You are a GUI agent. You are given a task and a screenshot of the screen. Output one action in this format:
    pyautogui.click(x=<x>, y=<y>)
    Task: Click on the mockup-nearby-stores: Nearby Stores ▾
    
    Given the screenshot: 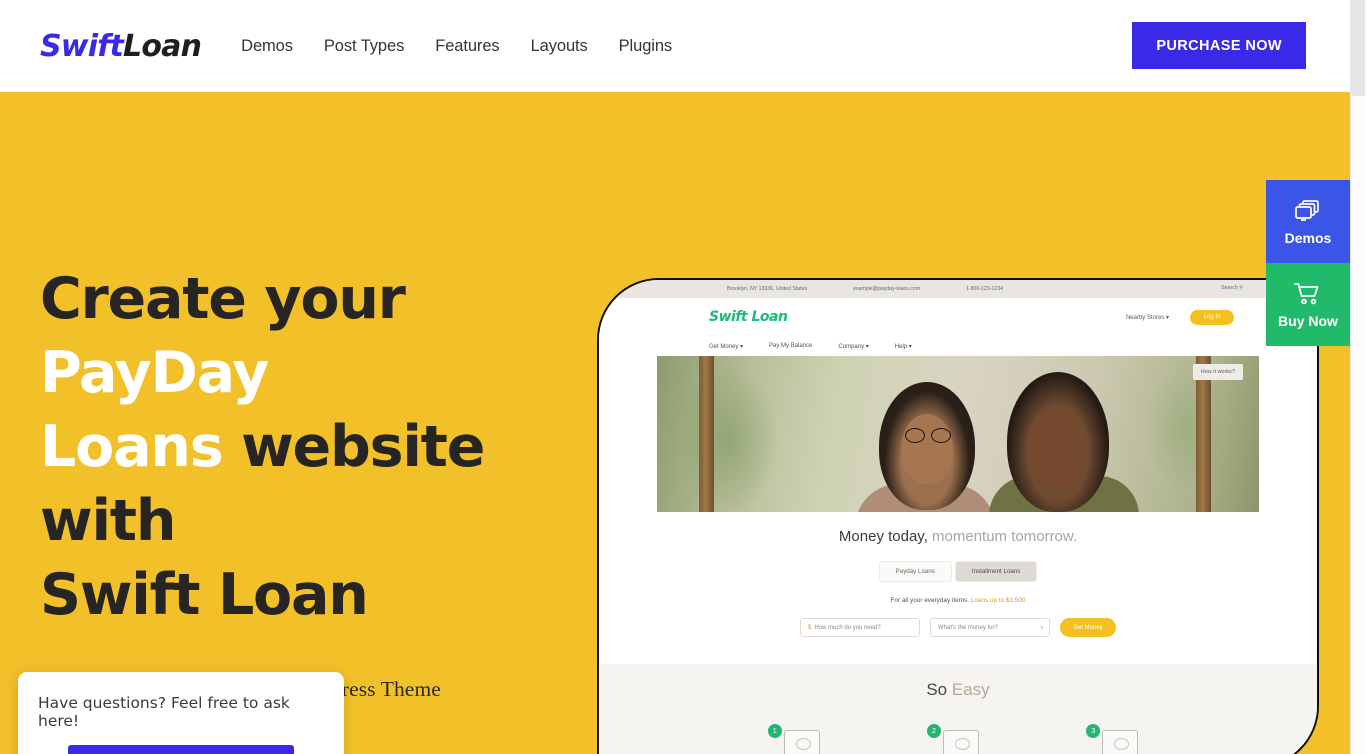 What is the action you would take?
    pyautogui.click(x=1147, y=317)
    